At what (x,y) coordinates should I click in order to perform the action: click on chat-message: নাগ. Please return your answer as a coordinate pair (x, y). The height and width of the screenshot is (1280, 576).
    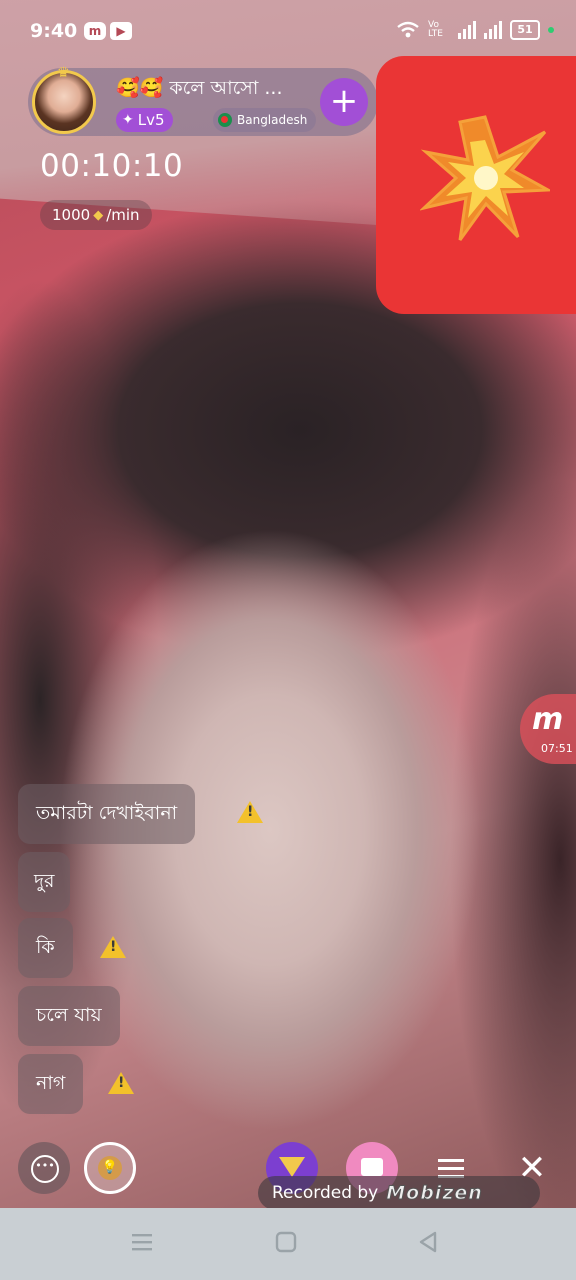
    Looking at the image, I should click on (51, 1084).